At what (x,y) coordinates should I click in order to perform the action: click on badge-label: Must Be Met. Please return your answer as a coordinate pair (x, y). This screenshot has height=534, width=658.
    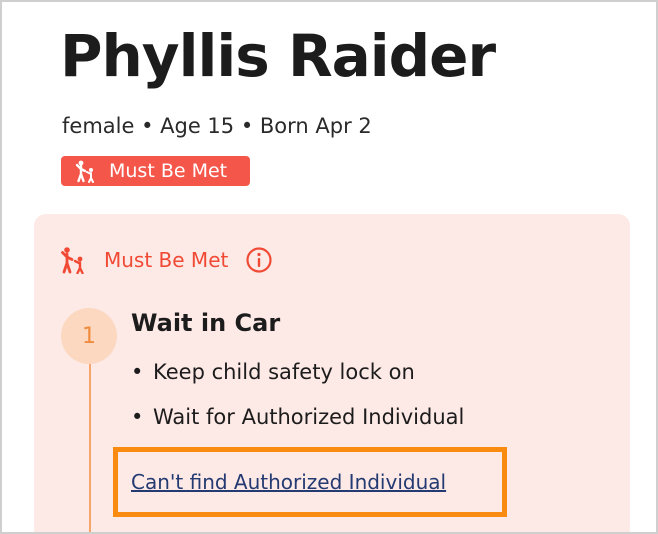
    Looking at the image, I should click on (168, 171).